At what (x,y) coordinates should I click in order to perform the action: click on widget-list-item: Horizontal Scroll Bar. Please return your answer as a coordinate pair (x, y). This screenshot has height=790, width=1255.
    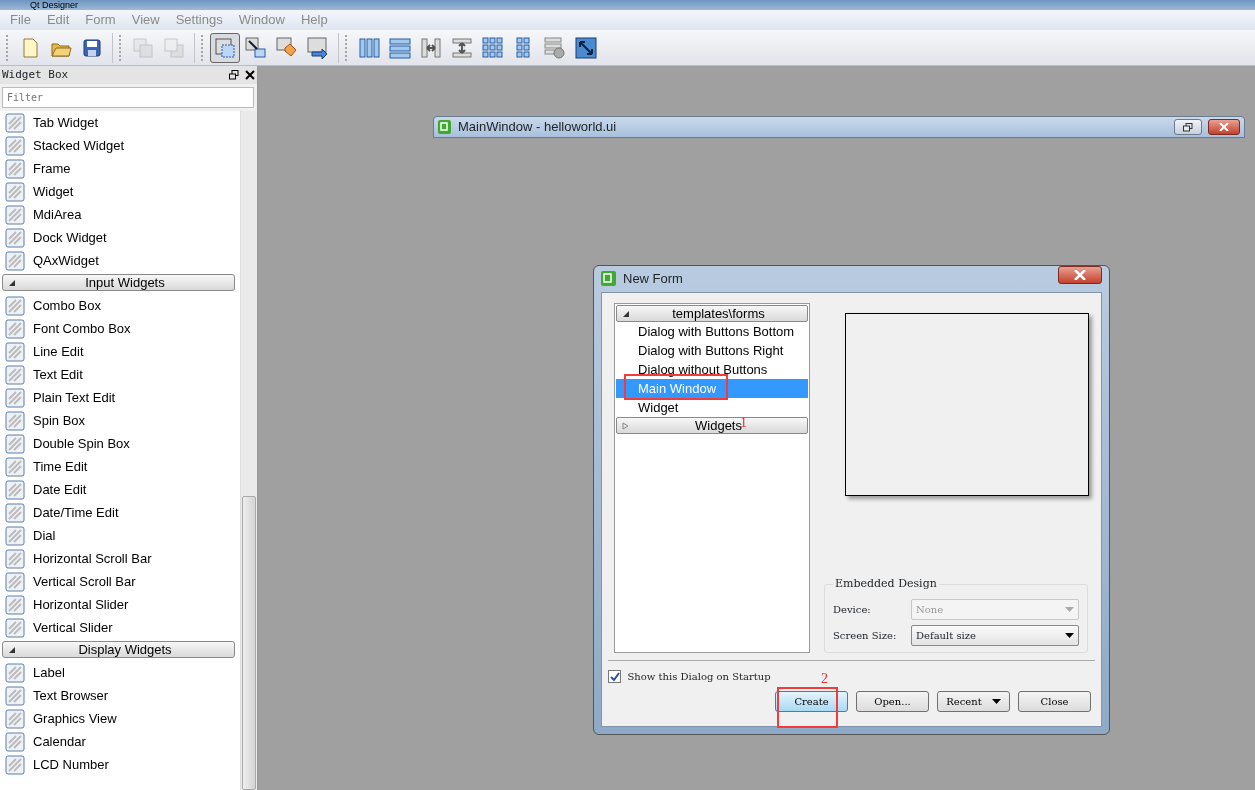
    Looking at the image, I should click on (92, 558).